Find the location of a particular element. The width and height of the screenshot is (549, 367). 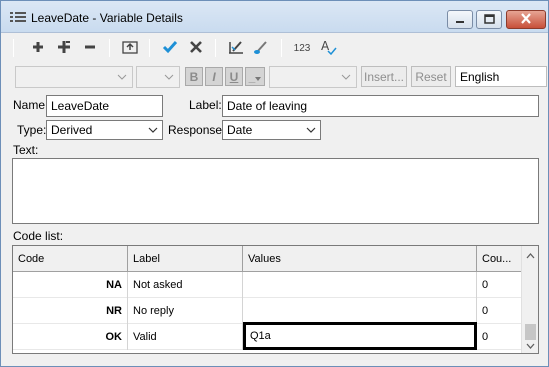

add-icon is located at coordinates (38, 48).